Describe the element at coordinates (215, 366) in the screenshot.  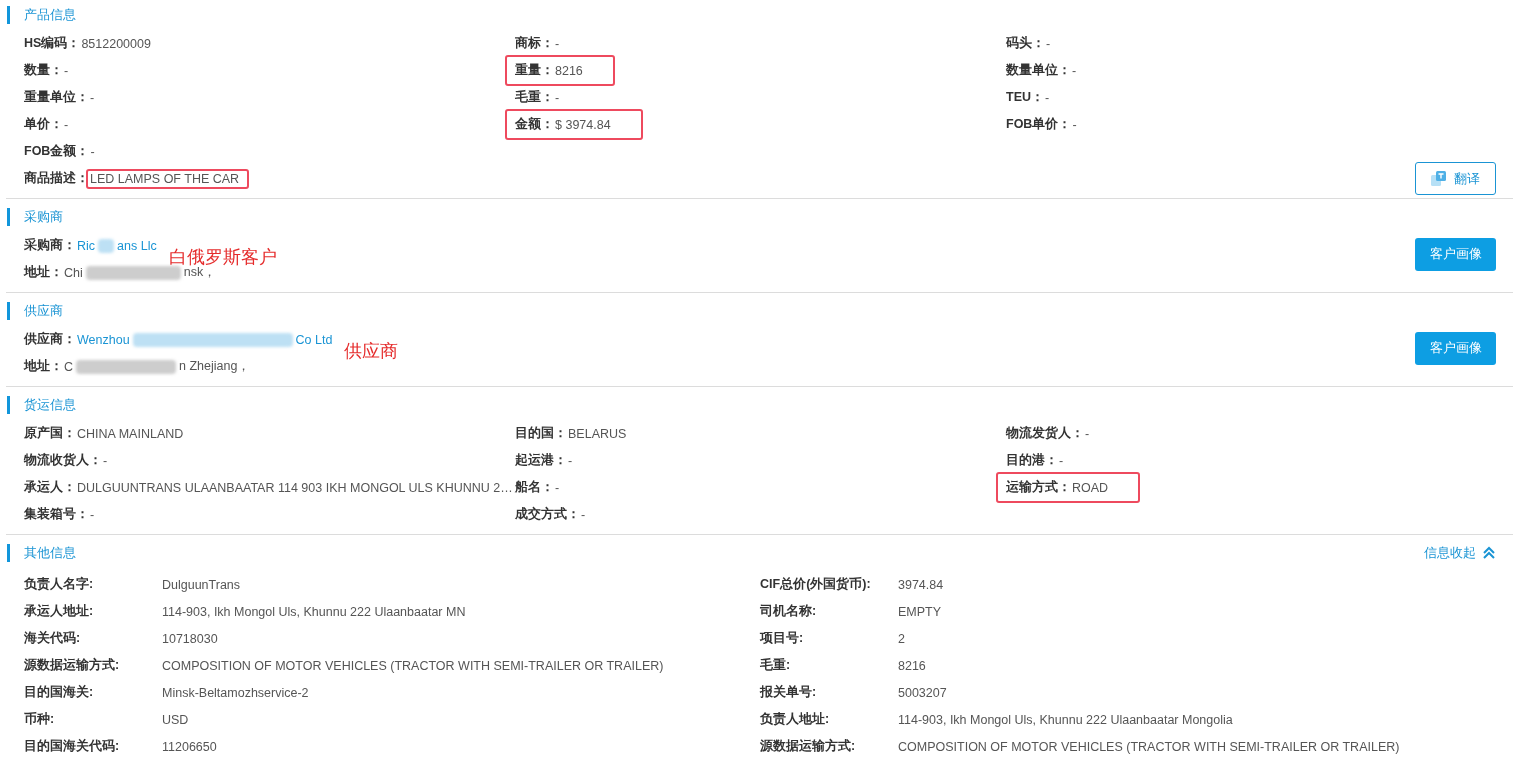
I see `address-text: n Zhejiang，` at that location.